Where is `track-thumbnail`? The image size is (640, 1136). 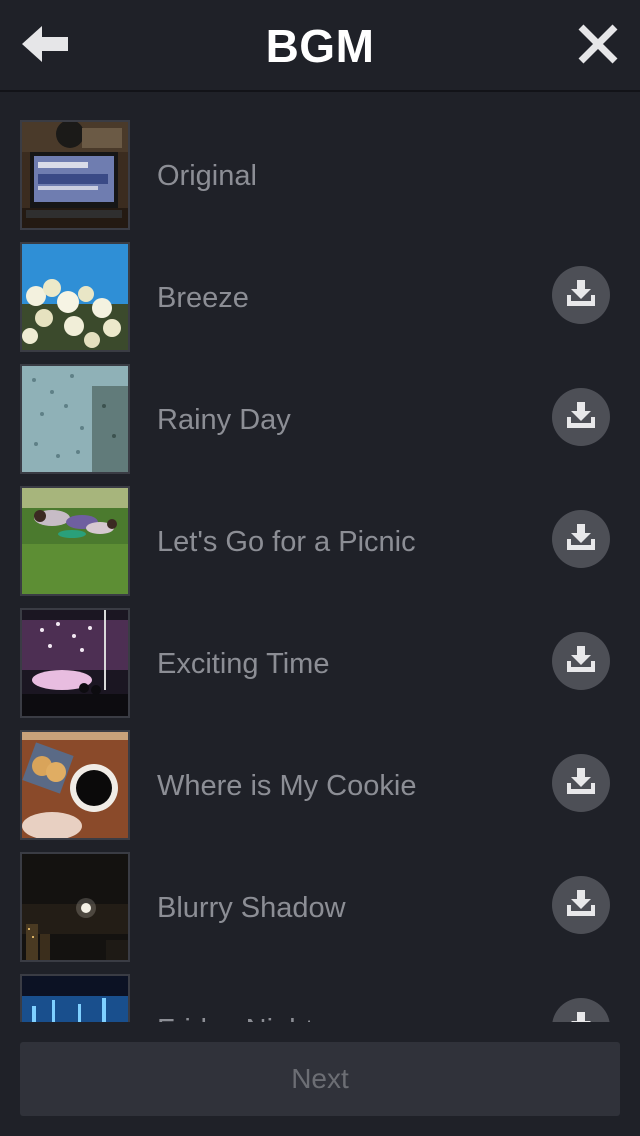 track-thumbnail is located at coordinates (75, 998).